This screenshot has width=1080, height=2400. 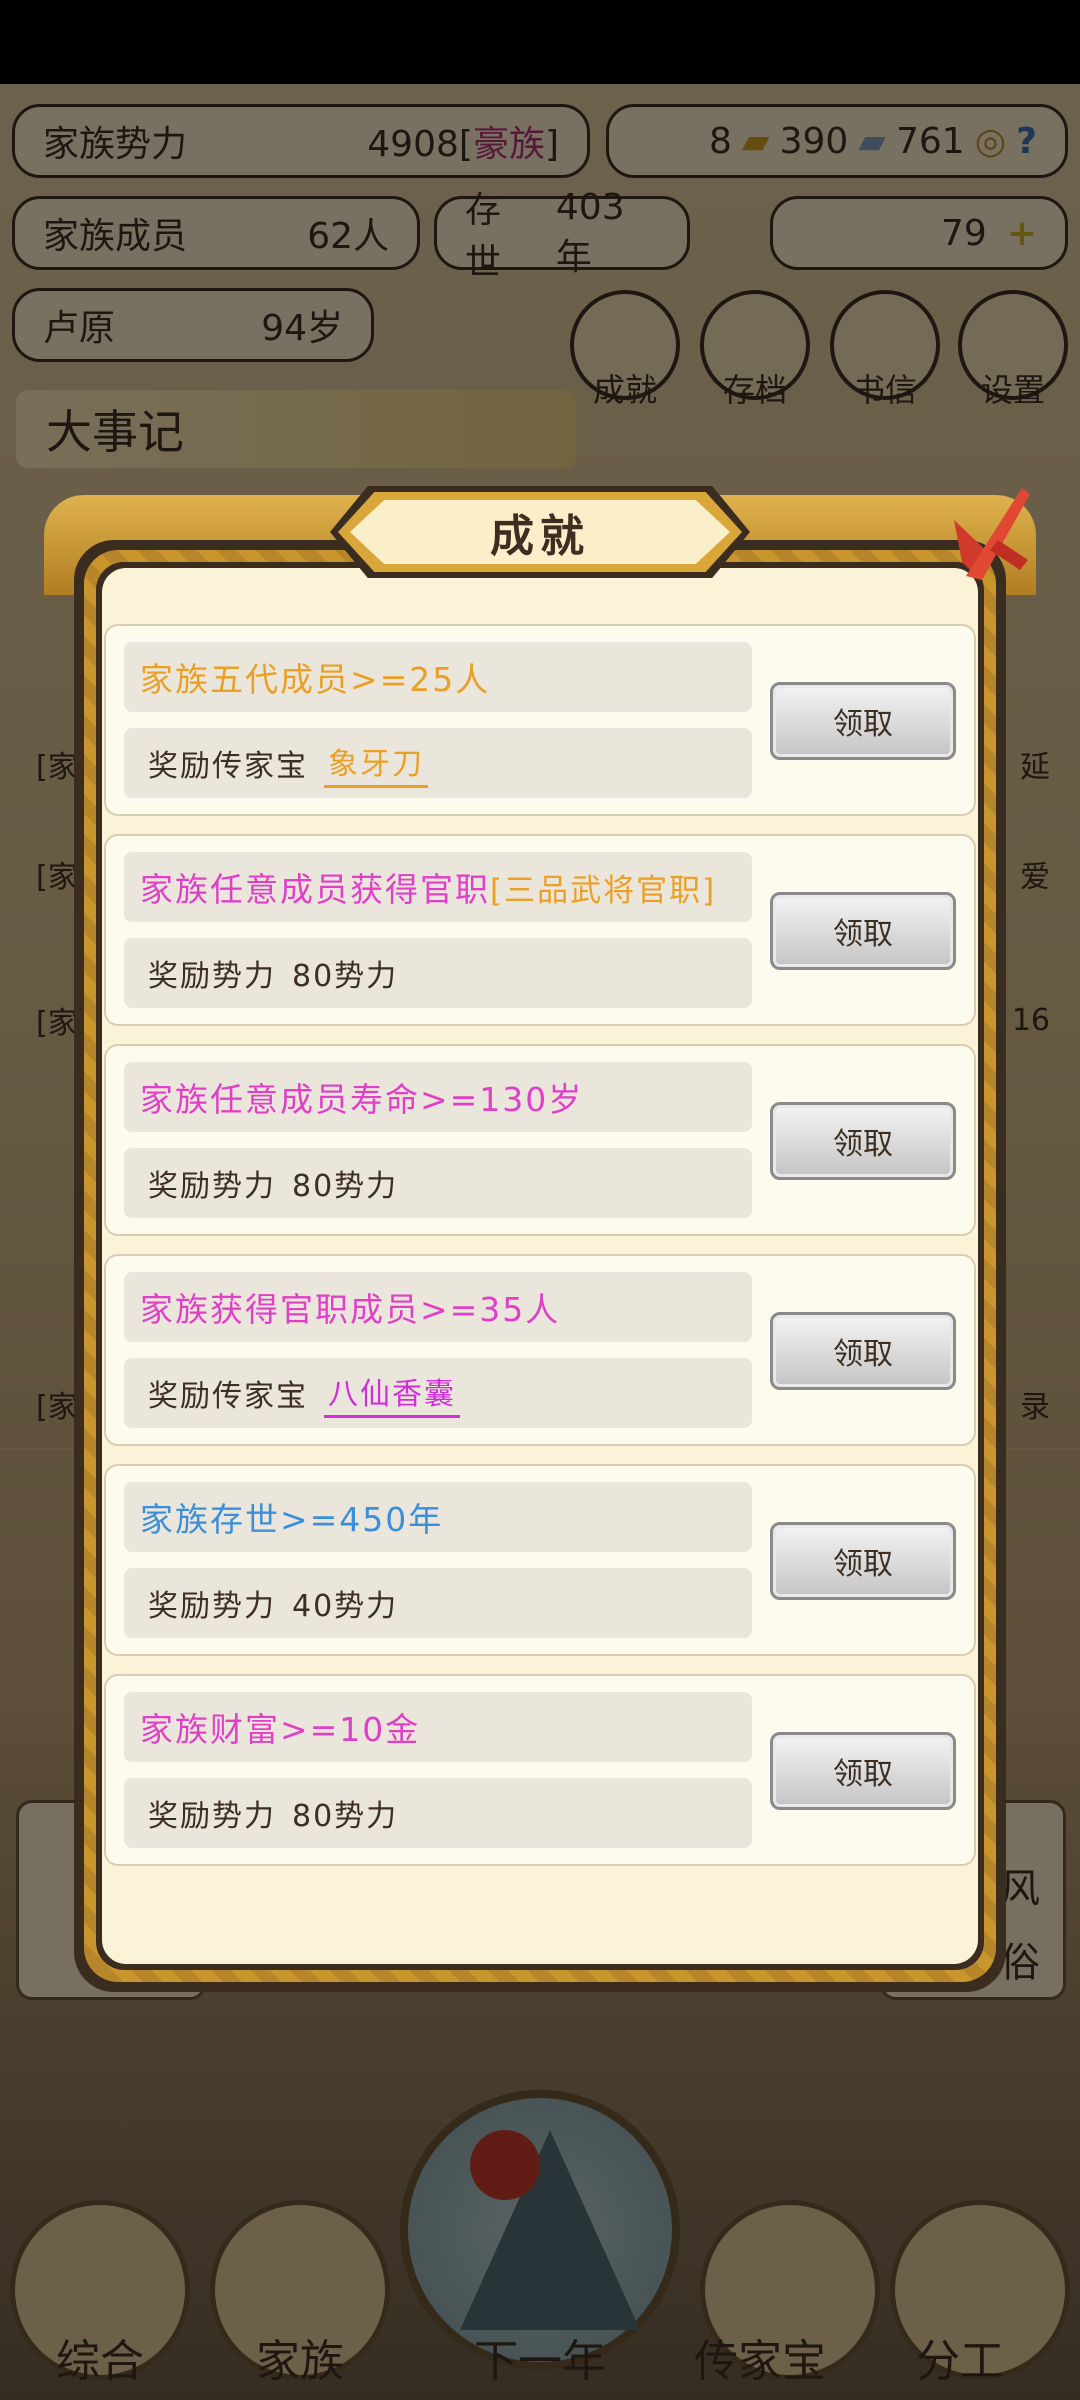 What do you see at coordinates (603, 890) in the screenshot?
I see `condition-rank: [三品武将官职]` at bounding box center [603, 890].